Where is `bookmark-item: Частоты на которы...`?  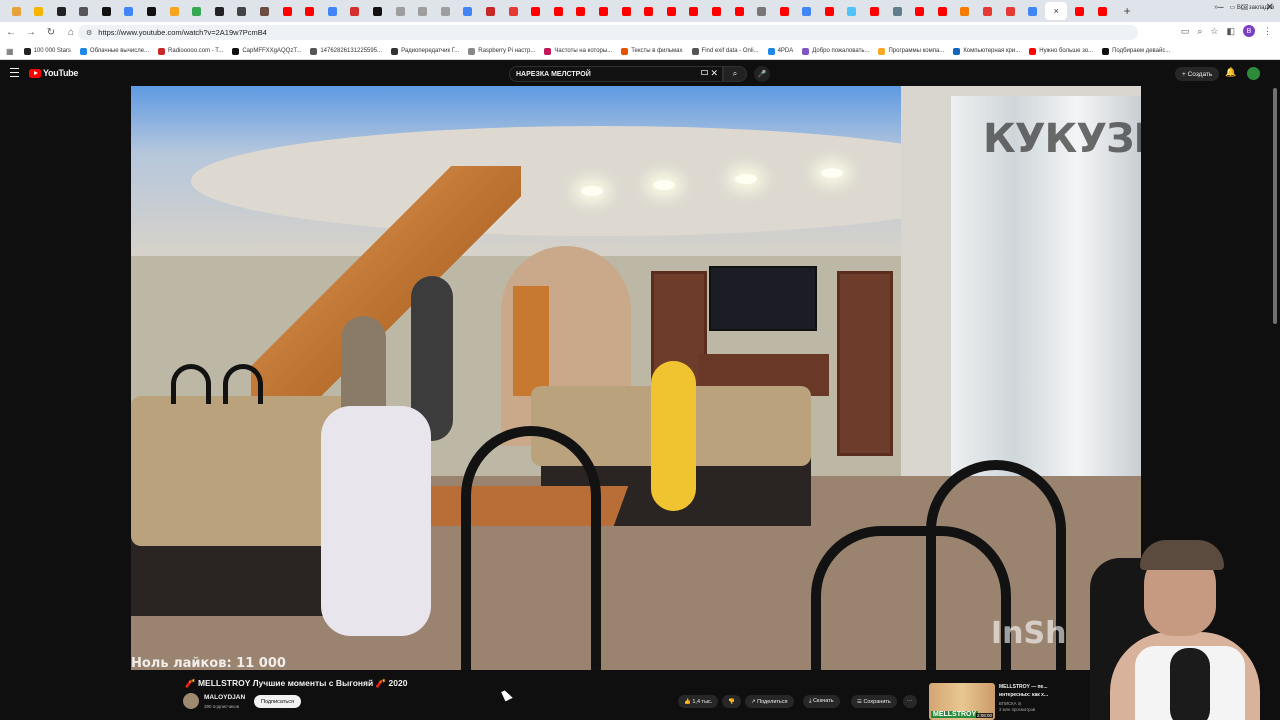
bookmark-item: Частоты на которы... is located at coordinates (578, 51).